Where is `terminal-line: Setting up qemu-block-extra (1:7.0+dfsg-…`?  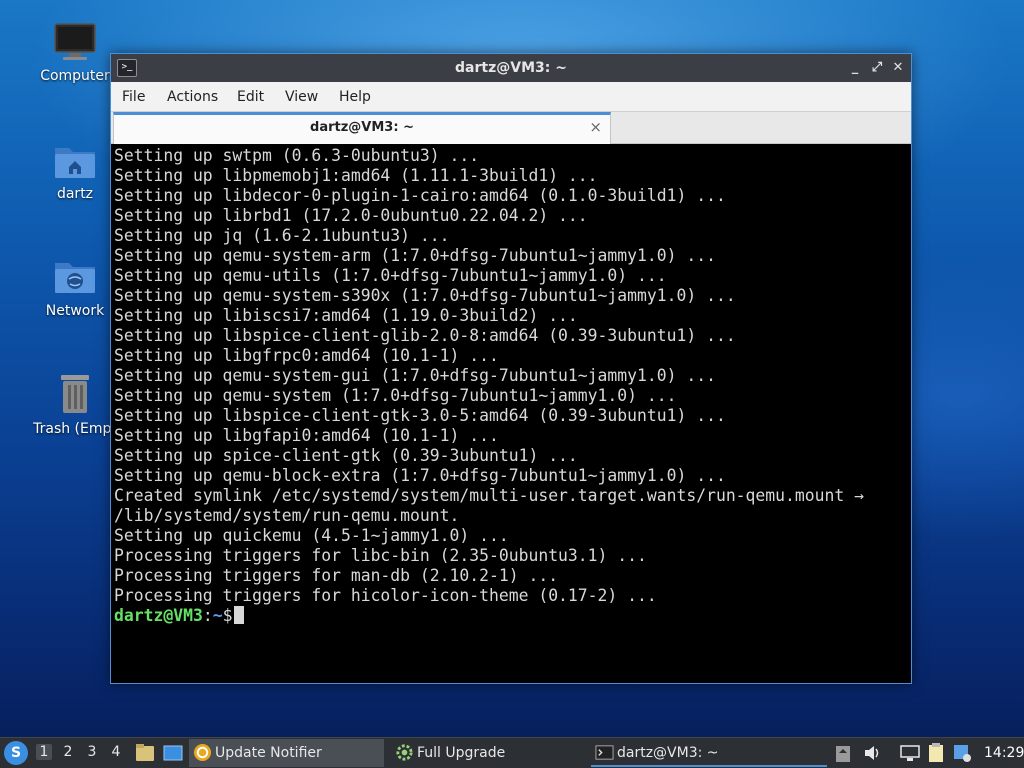 terminal-line: Setting up qemu-block-extra (1:7.0+dfsg-… is located at coordinates (420, 475).